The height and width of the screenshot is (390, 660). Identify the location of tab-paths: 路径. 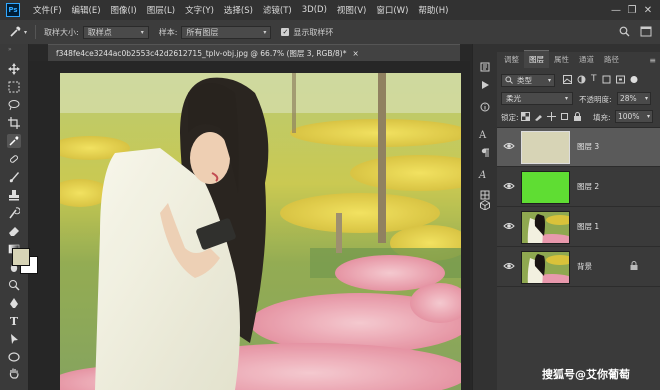
(611, 59).